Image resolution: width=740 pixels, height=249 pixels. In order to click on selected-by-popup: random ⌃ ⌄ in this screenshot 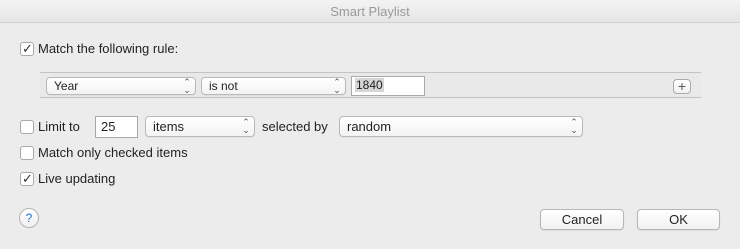, I will do `click(461, 126)`.